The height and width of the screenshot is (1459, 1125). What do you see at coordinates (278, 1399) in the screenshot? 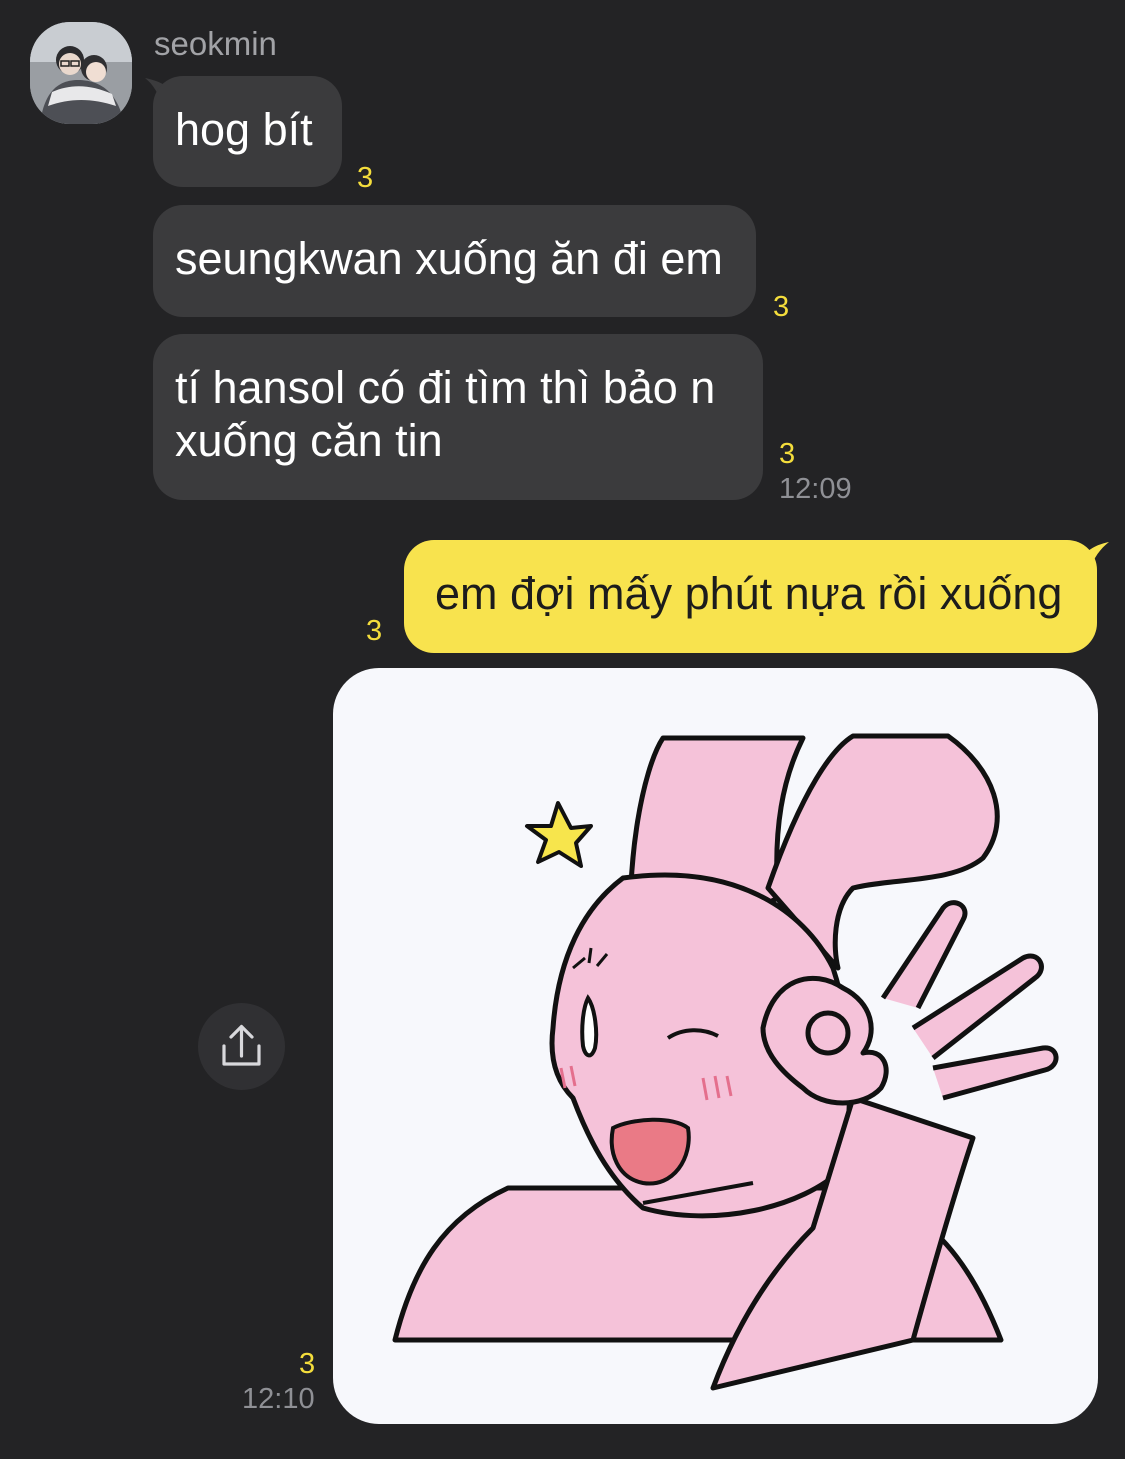
I see `message-timestamp: 12:10` at bounding box center [278, 1399].